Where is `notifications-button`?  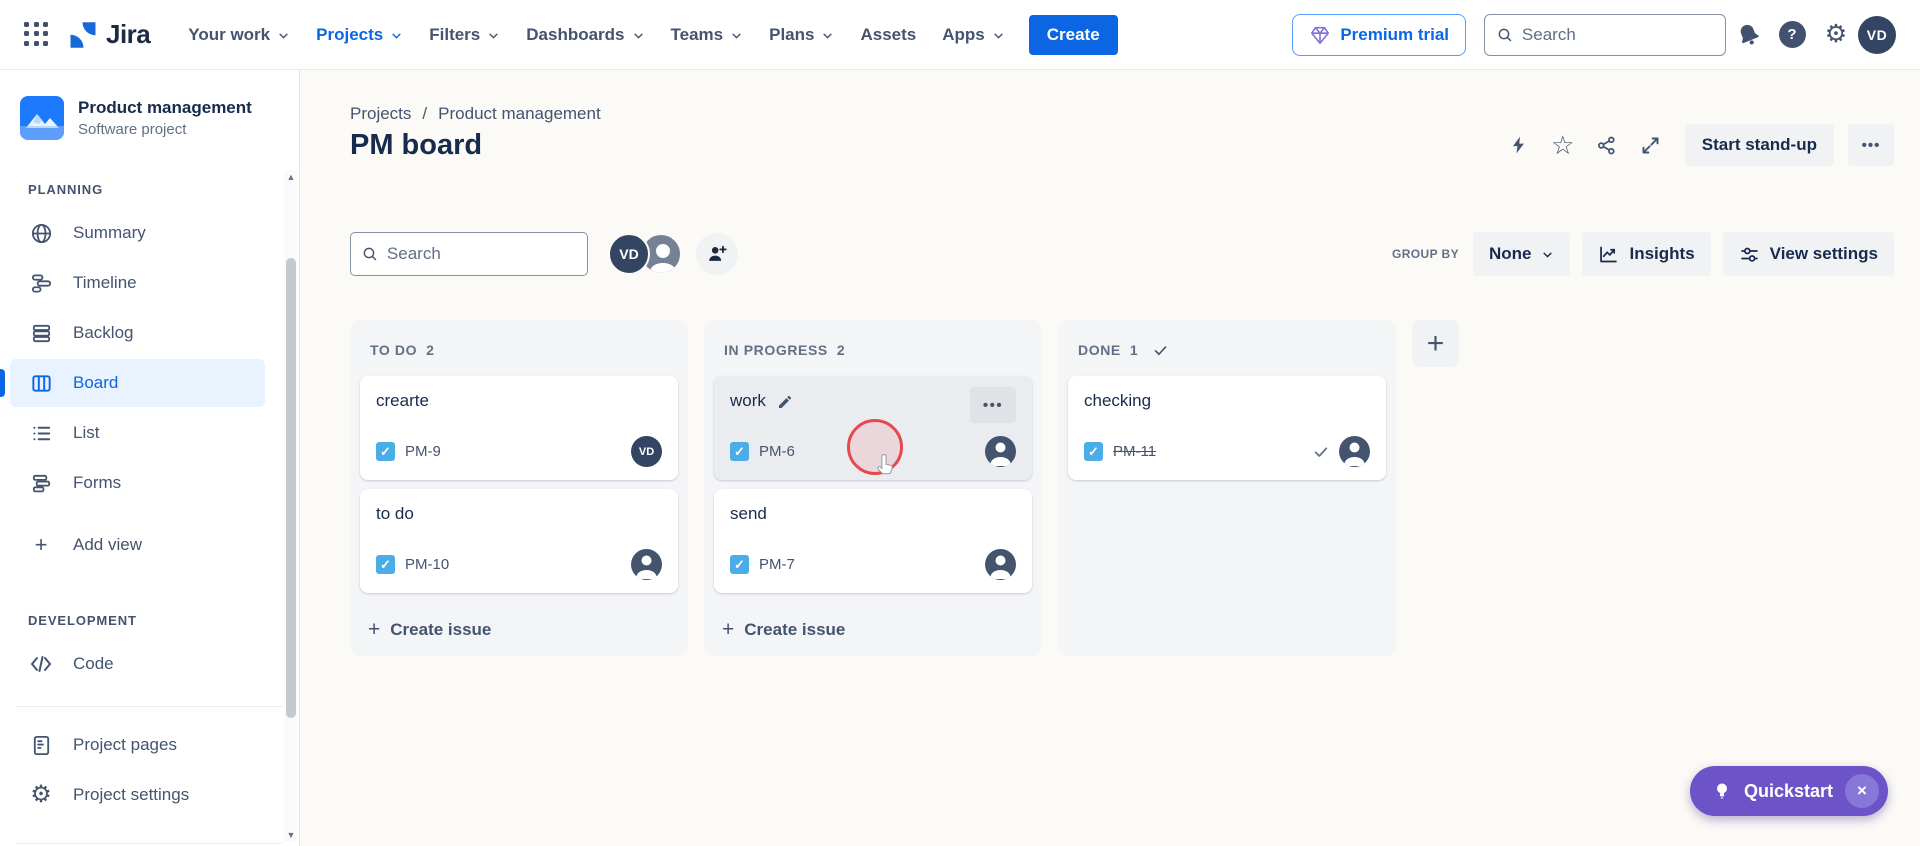
notifications-button is located at coordinates (1748, 35).